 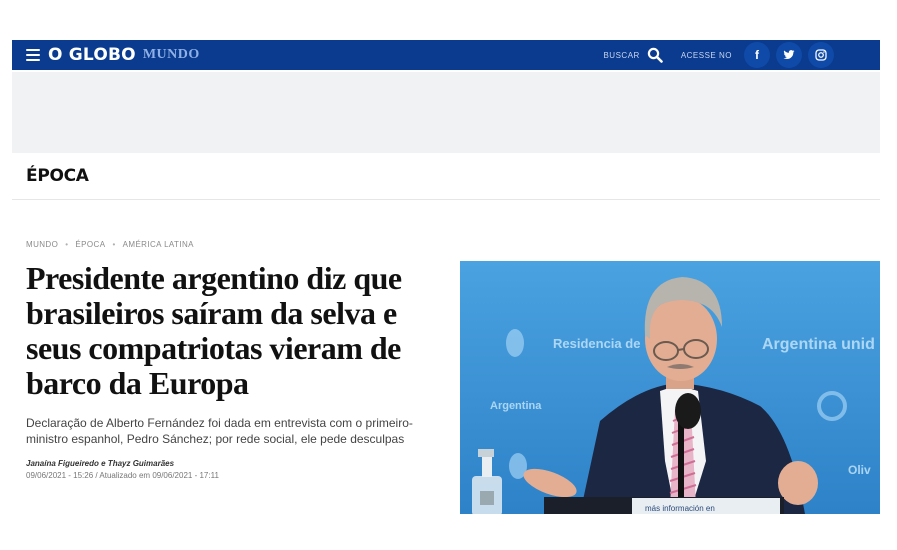 What do you see at coordinates (706, 55) in the screenshot?
I see `access-label: ACESSE NO` at bounding box center [706, 55].